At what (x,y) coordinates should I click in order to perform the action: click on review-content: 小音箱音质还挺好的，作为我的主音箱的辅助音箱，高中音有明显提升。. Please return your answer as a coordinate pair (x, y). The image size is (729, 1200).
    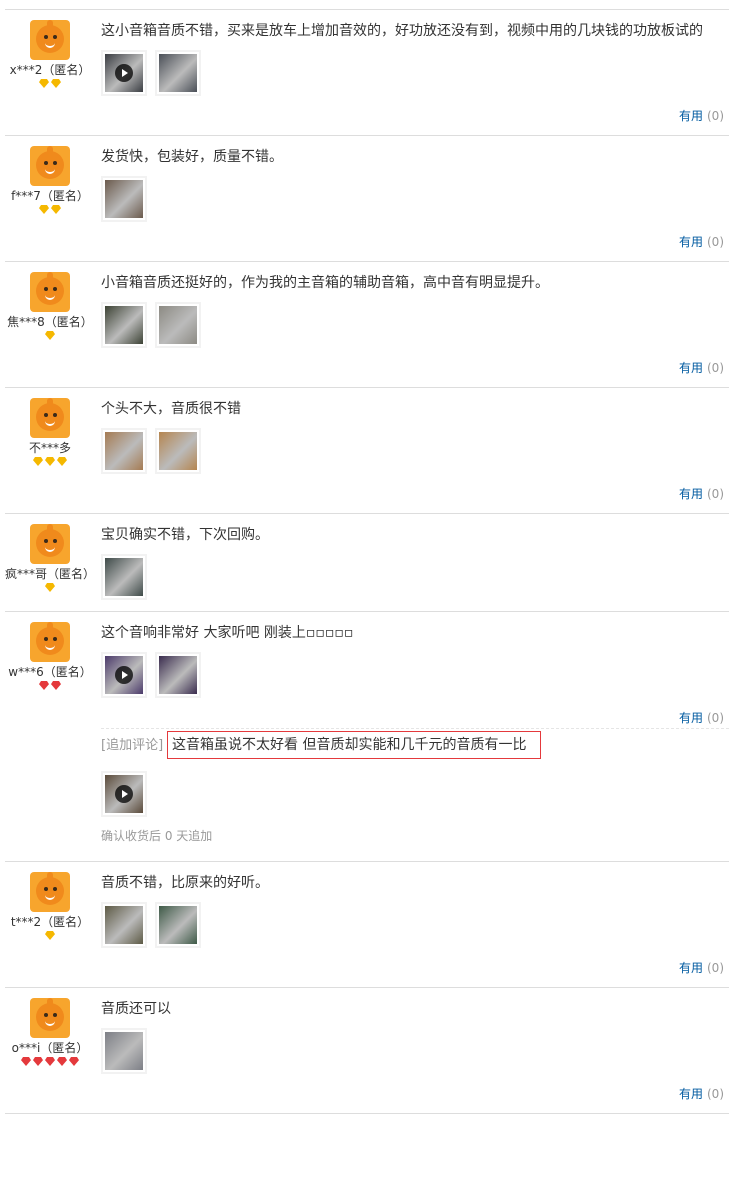
    Looking at the image, I should click on (415, 306).